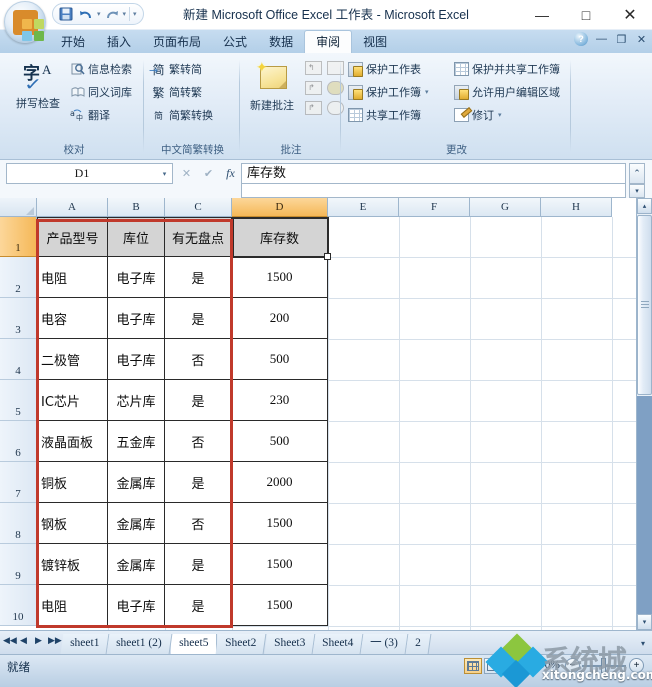  Describe the element at coordinates (434, 207) in the screenshot. I see `column-header-F: F` at that location.